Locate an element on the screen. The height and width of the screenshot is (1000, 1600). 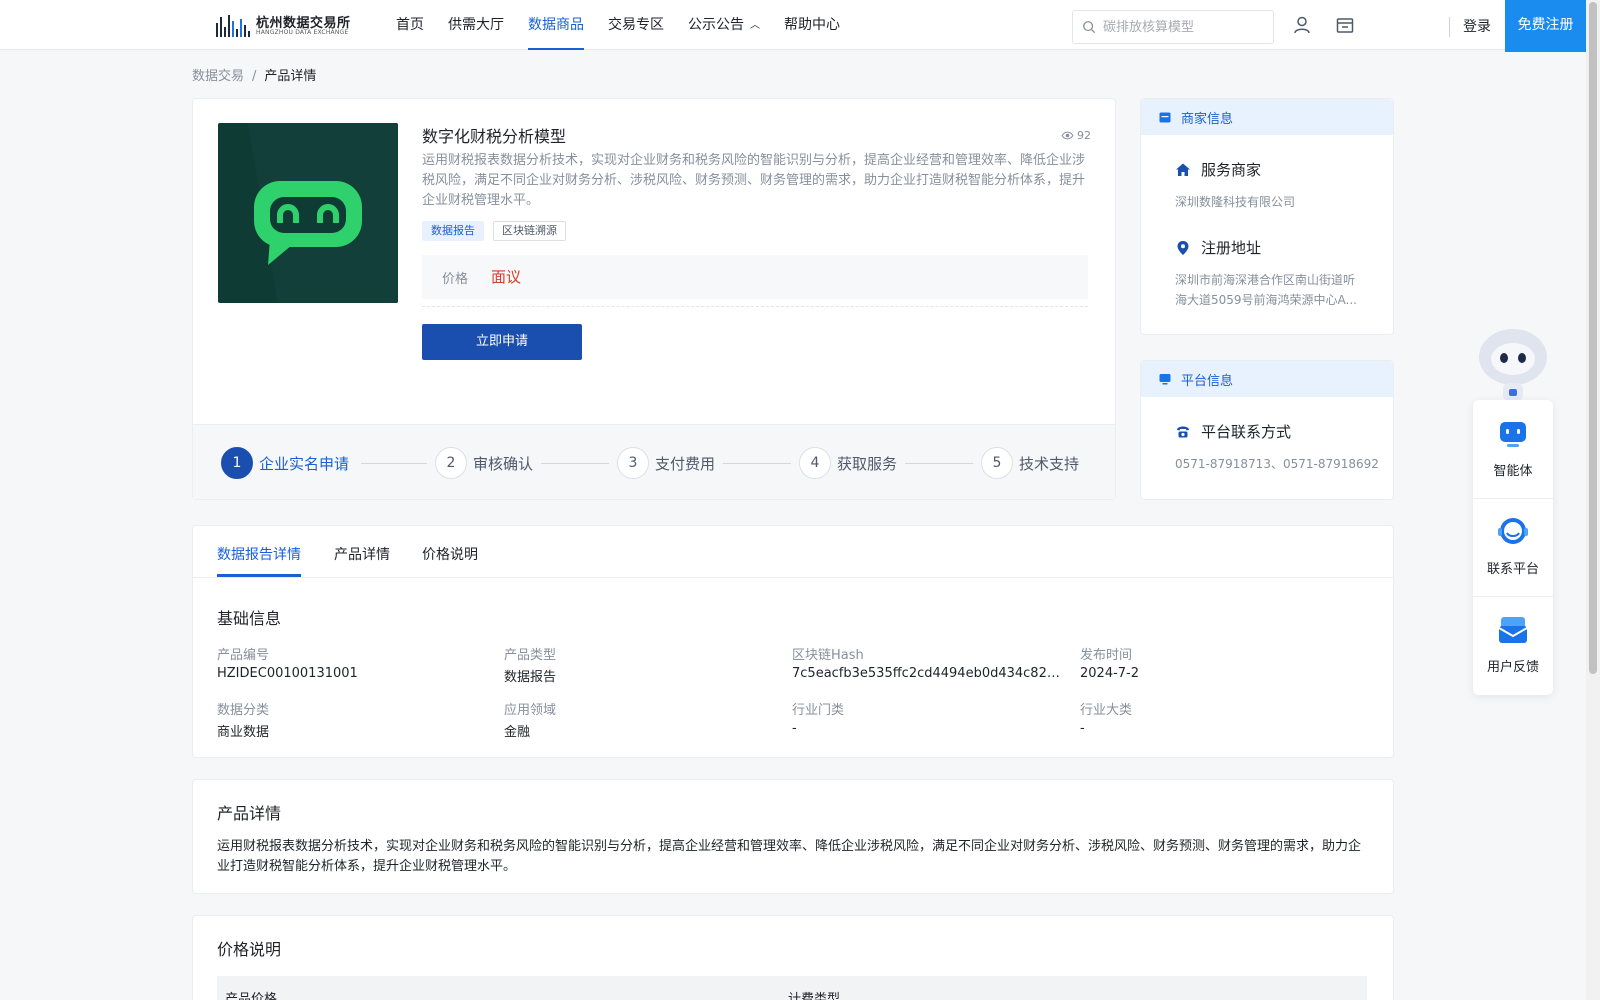
info-label: 产品编号 is located at coordinates (243, 655).